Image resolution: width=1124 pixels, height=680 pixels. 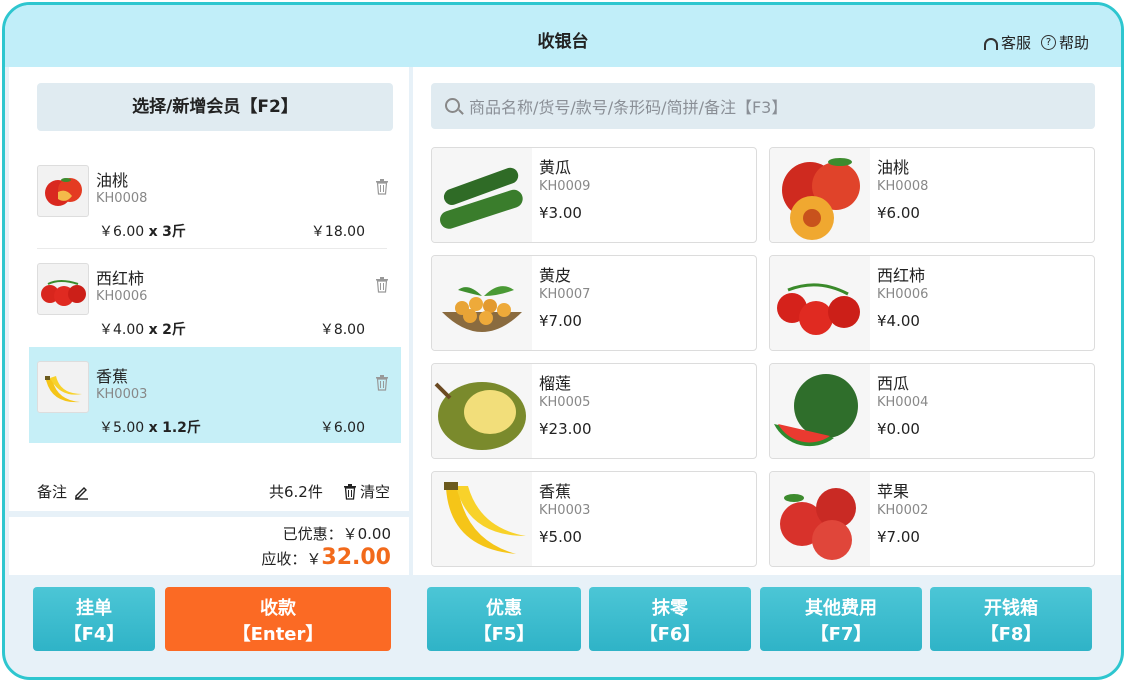 What do you see at coordinates (342, 330) in the screenshot?
I see `cart-item-subtotal: ￥8.00` at bounding box center [342, 330].